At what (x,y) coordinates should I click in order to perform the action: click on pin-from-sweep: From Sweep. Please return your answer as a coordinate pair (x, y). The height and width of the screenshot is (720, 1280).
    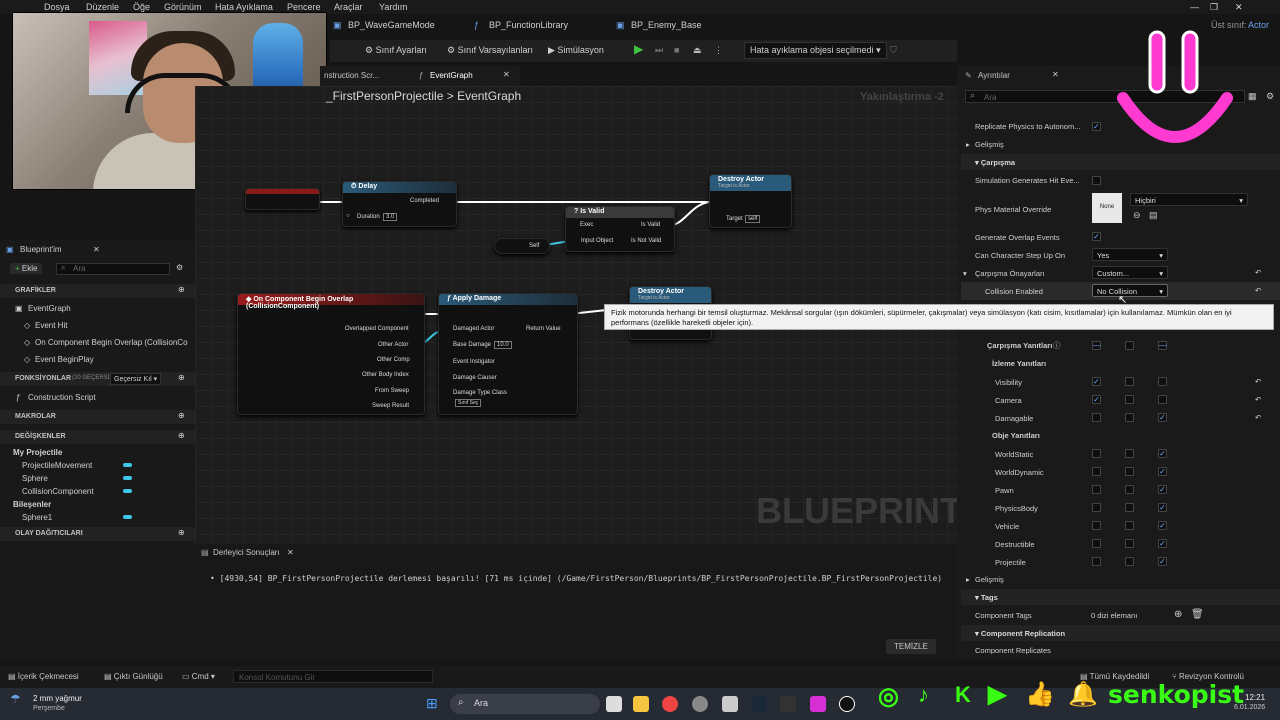
    Looking at the image, I should click on (392, 391).